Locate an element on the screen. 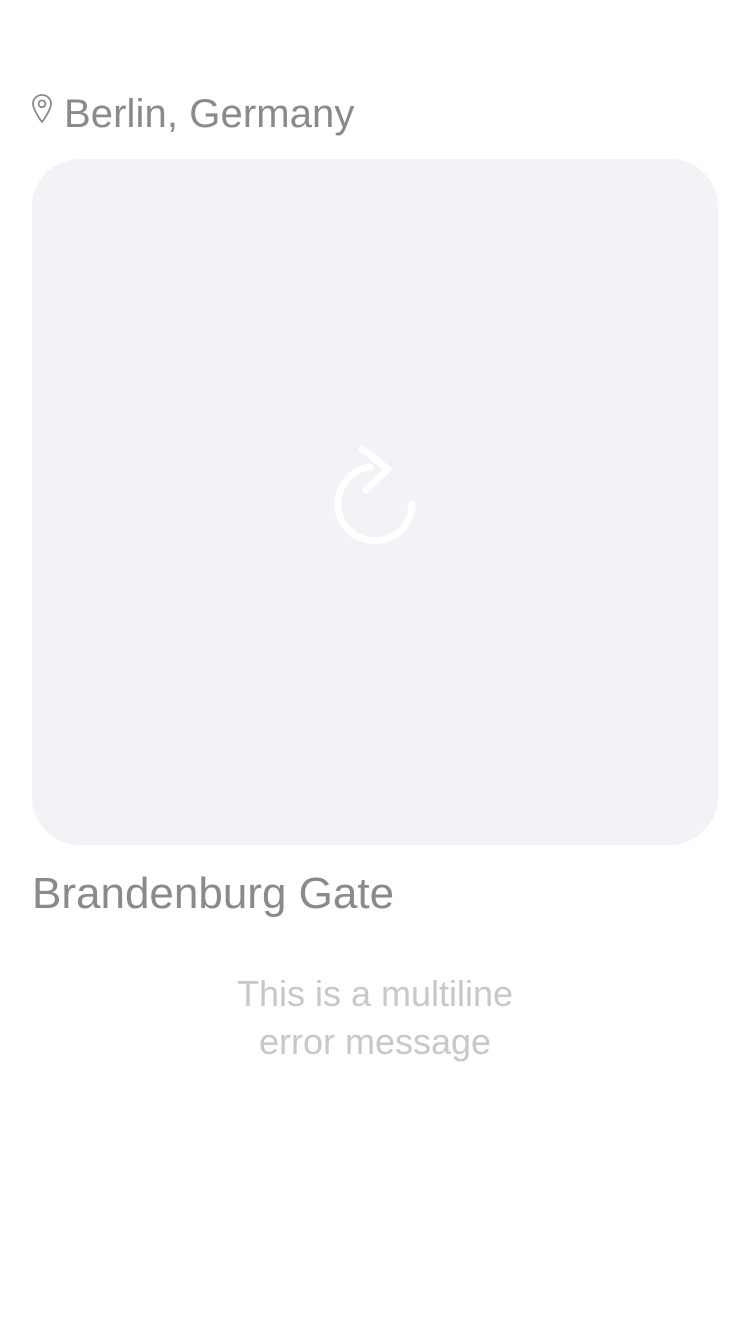  location-row: Berlin, Germany is located at coordinates (192, 114).